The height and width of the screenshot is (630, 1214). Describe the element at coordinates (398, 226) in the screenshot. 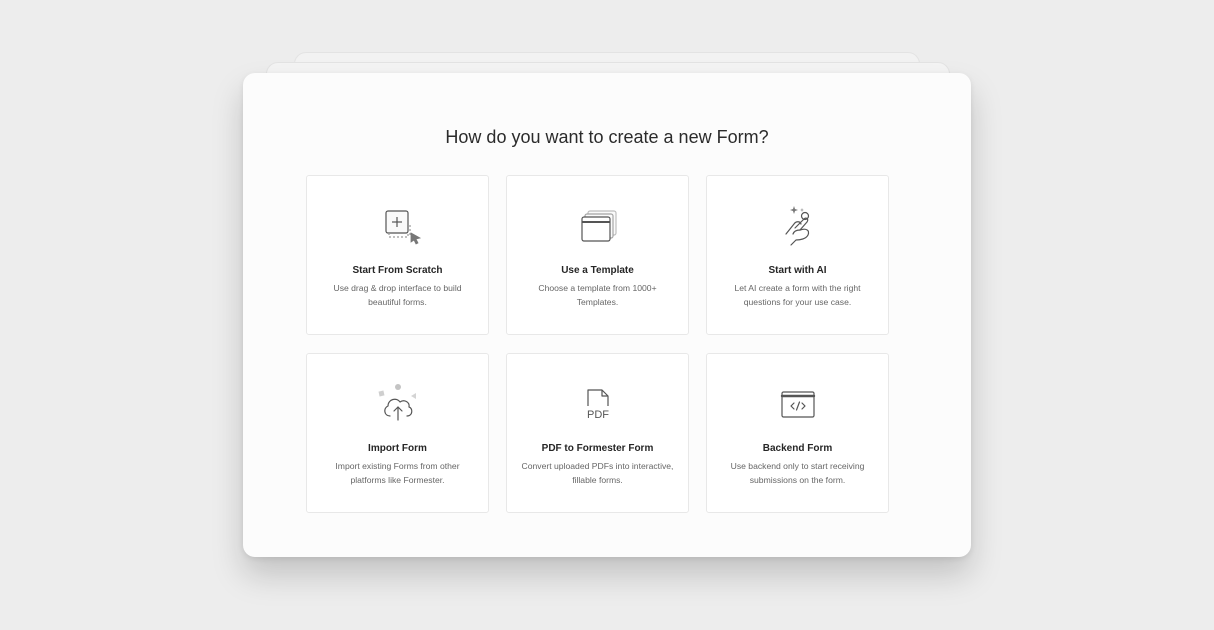

I see `add-box-cursor-icon` at that location.